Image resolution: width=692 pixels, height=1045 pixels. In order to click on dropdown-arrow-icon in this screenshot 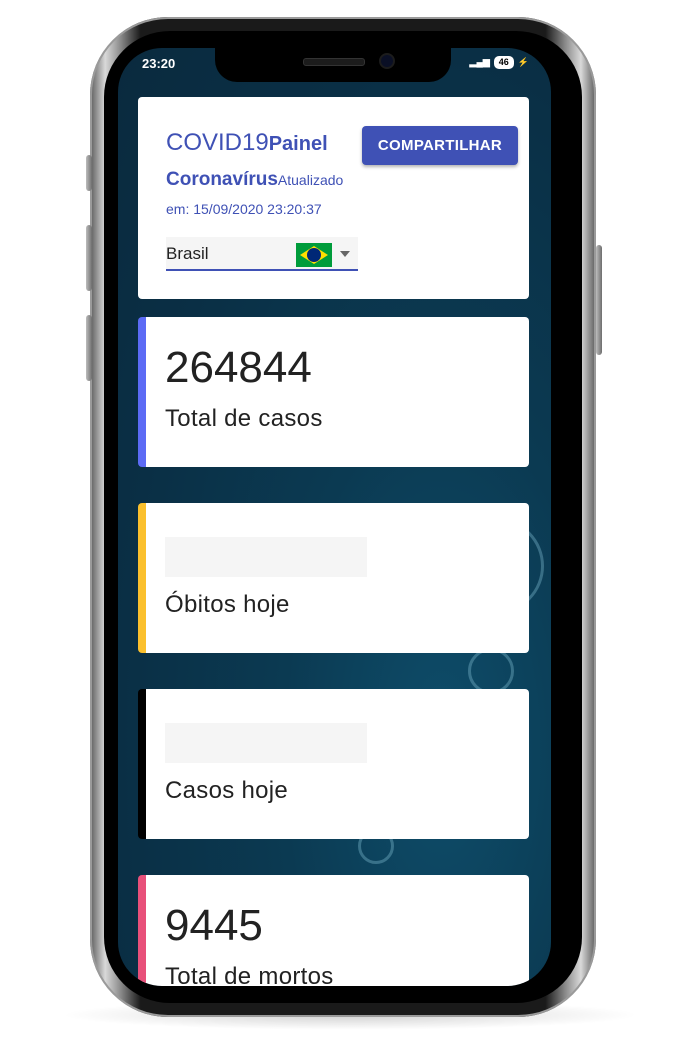, I will do `click(345, 254)`.